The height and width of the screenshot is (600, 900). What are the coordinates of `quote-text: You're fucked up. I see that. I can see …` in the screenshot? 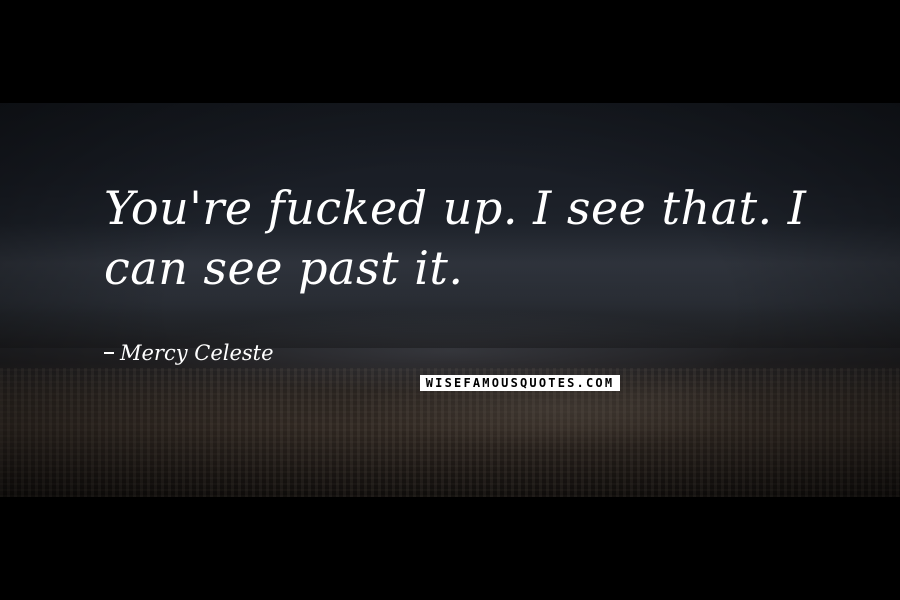 It's located at (455, 238).